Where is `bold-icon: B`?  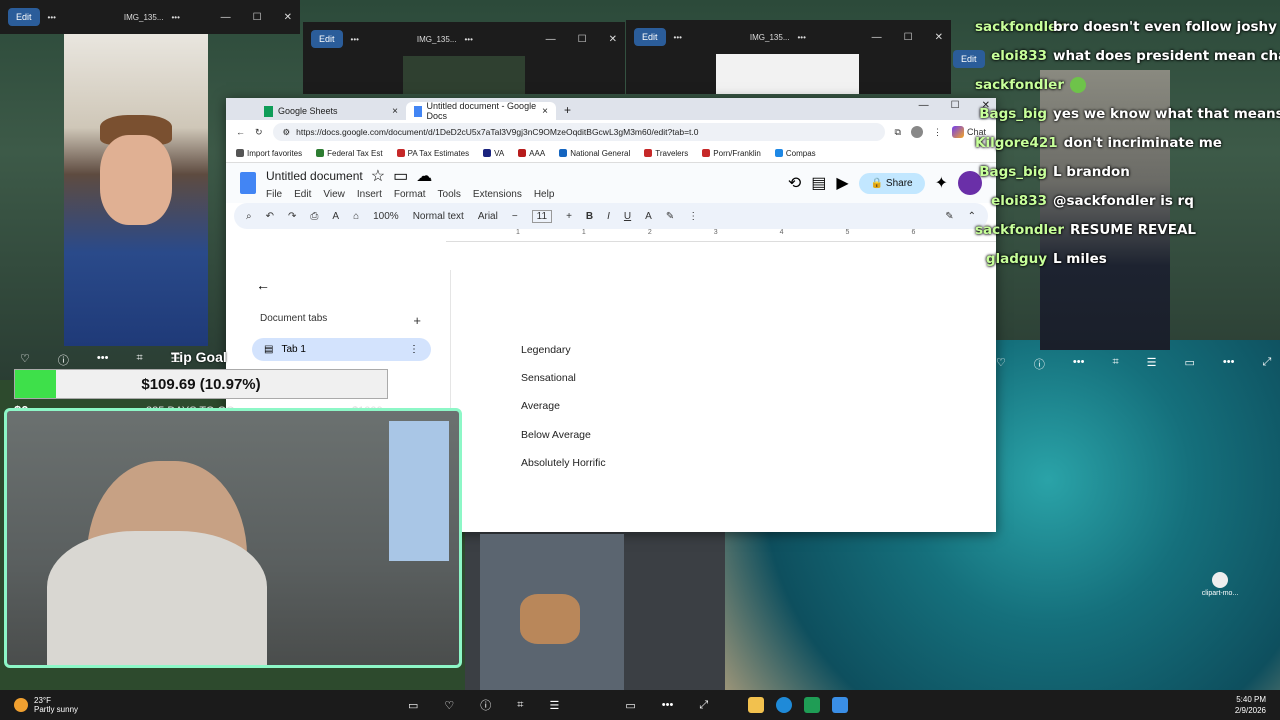
bold-icon: B is located at coordinates (589, 216).